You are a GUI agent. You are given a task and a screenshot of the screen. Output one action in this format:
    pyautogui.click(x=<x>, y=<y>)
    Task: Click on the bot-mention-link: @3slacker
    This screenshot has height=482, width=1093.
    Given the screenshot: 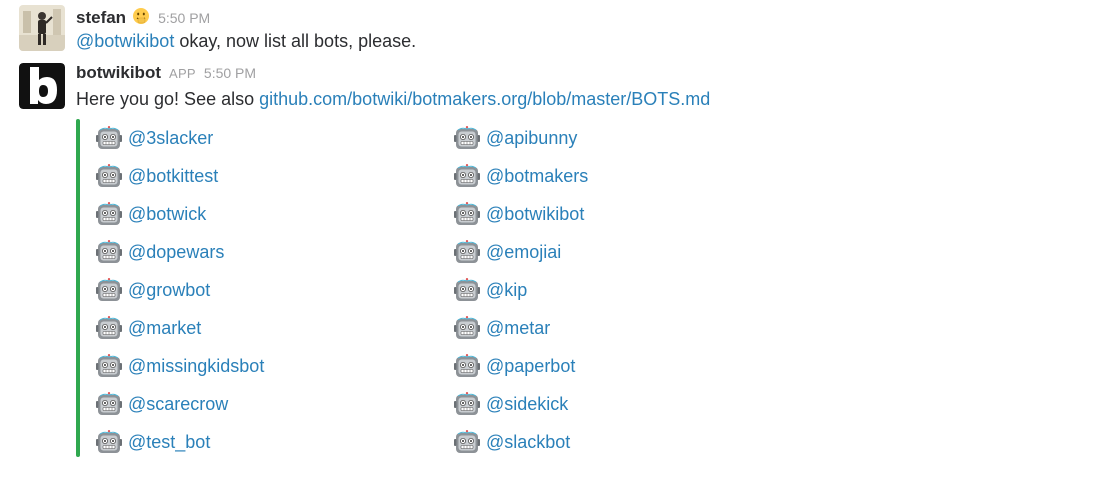 What is the action you would take?
    pyautogui.click(x=170, y=138)
    